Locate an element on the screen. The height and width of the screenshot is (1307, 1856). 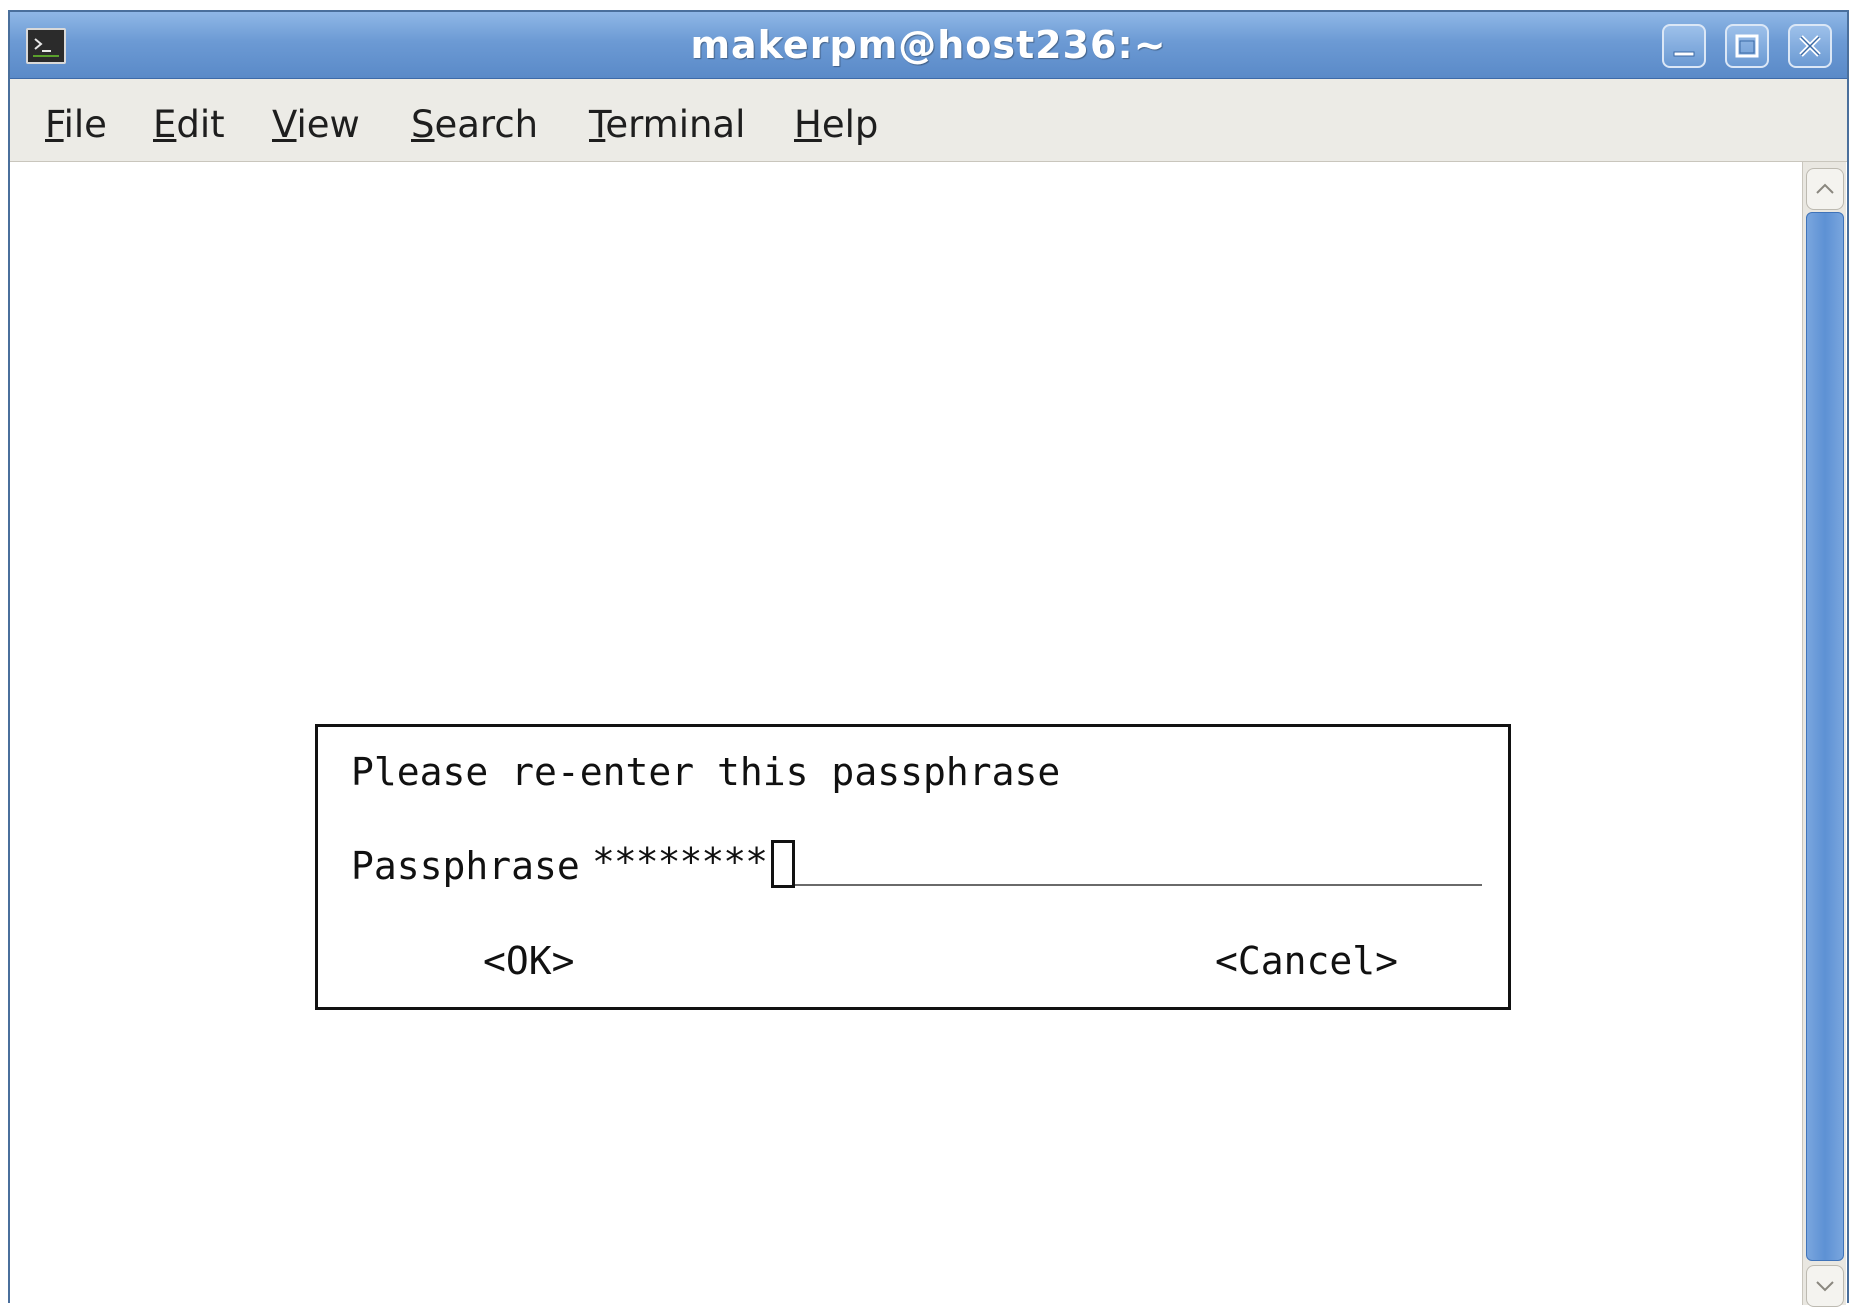
close-button is located at coordinates (1810, 46).